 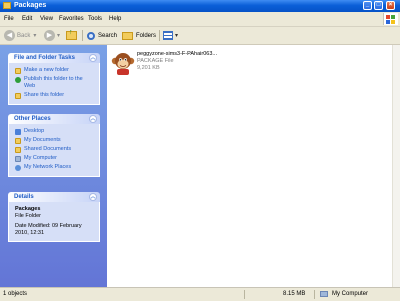 What do you see at coordinates (24, 35) in the screenshot?
I see `back-label: Back` at bounding box center [24, 35].